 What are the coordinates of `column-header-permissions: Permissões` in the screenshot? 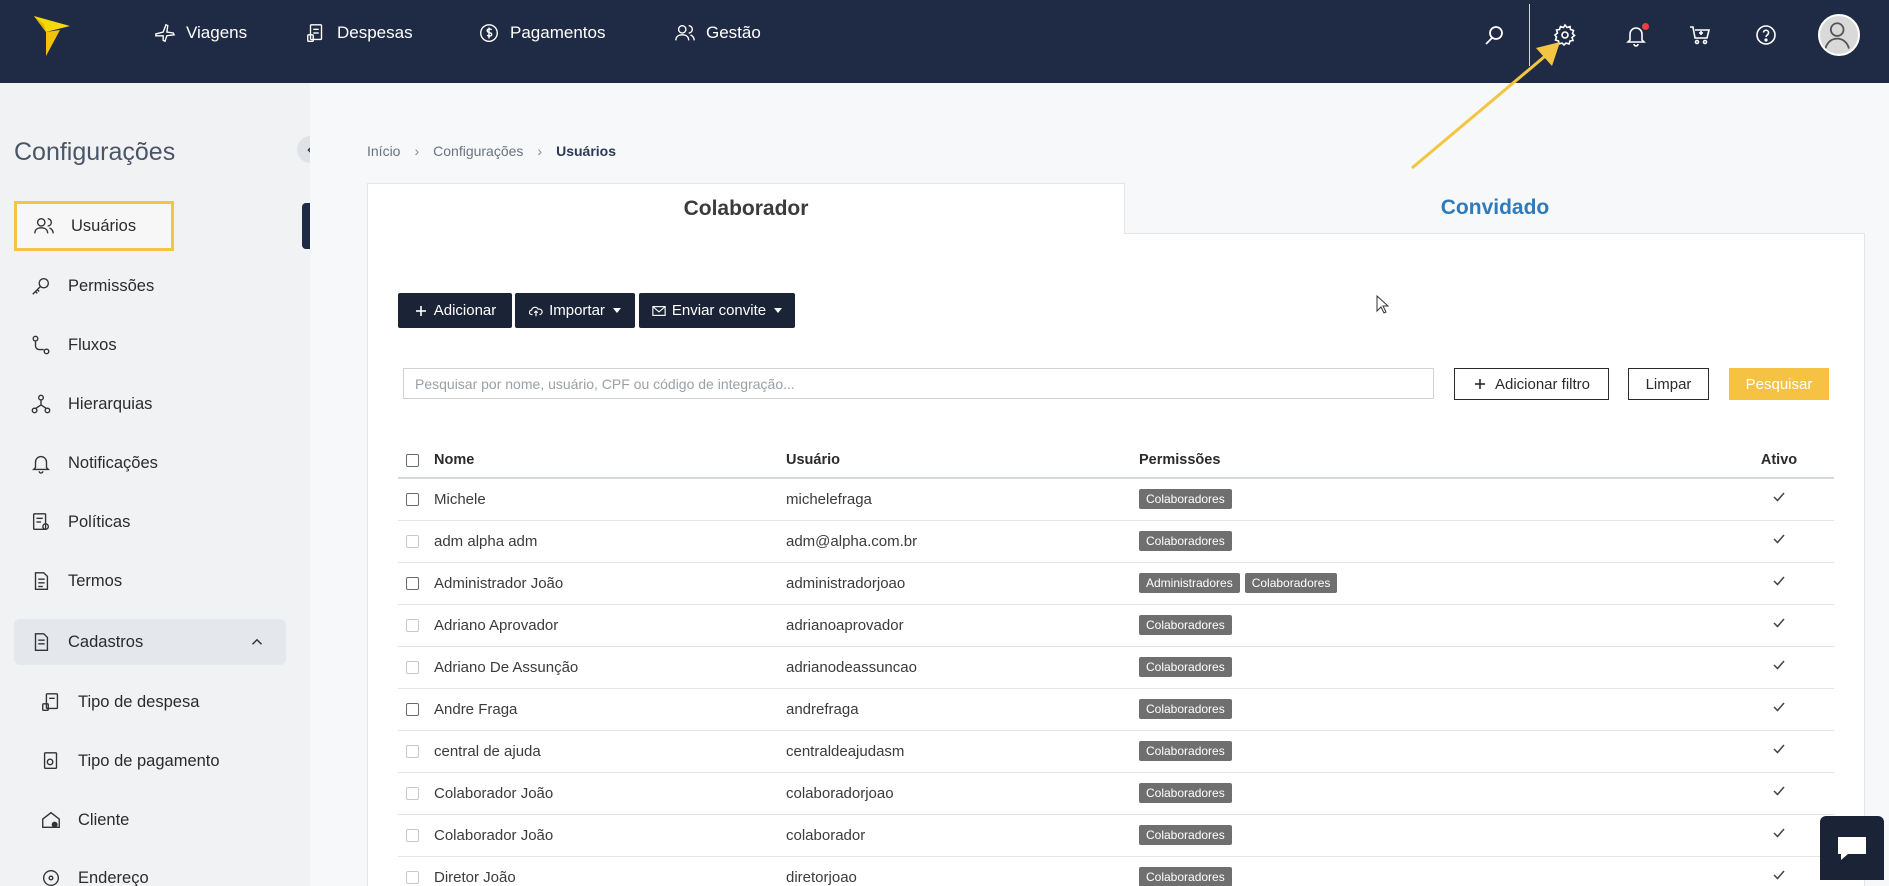 It's located at (1431, 461).